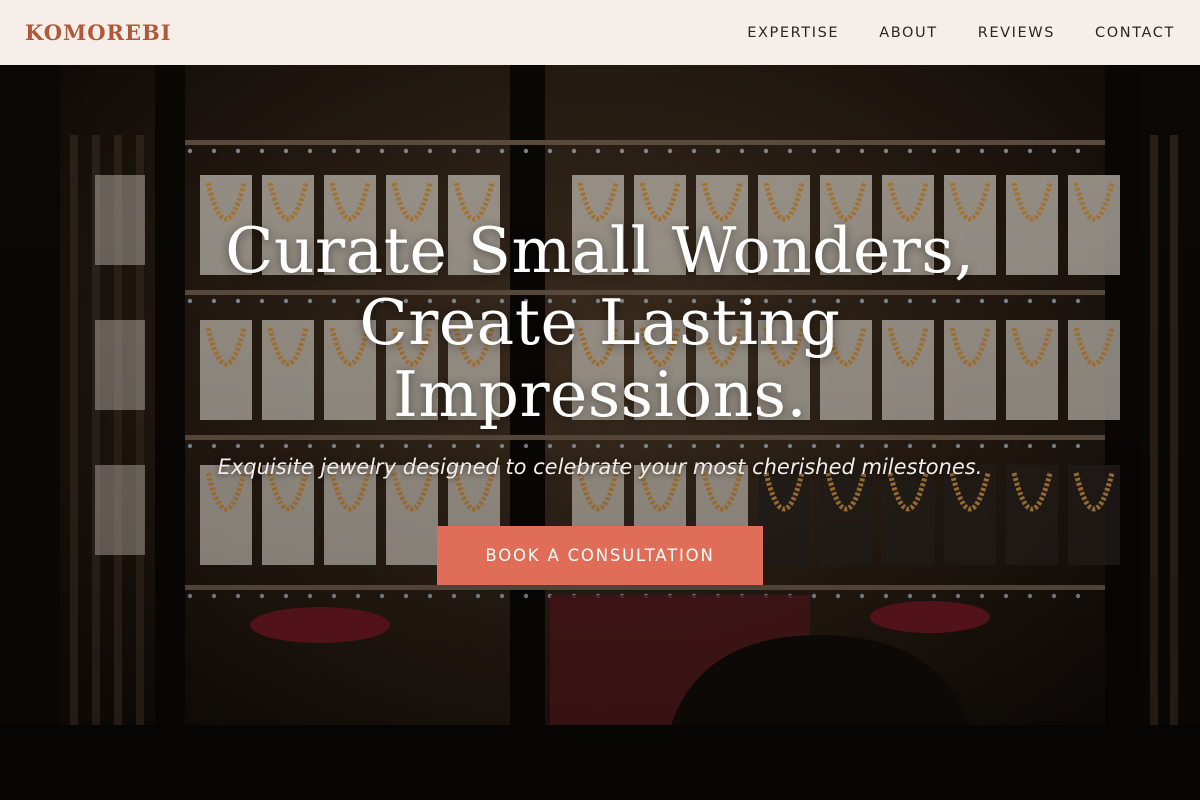  Describe the element at coordinates (1135, 33) in the screenshot. I see `nav-contact: CONTACT` at that location.